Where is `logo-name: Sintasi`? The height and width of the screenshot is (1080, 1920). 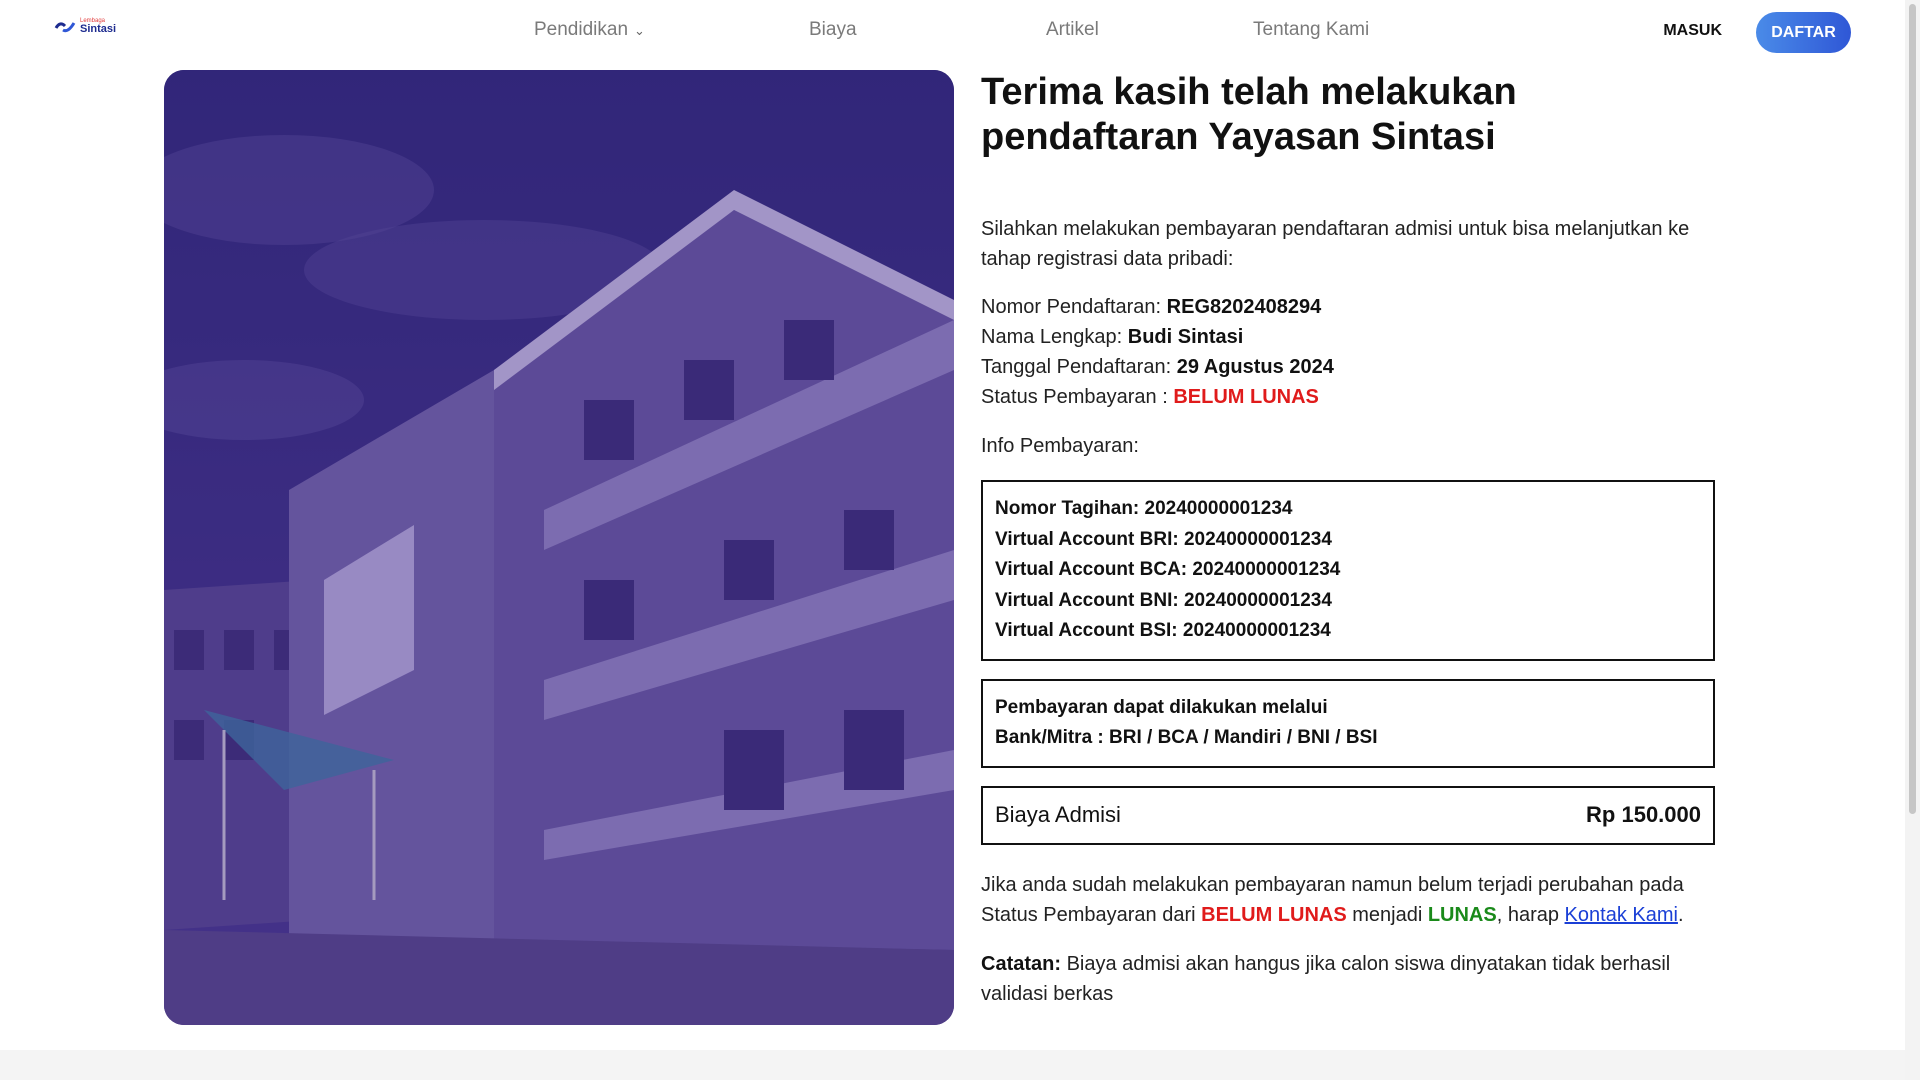 logo-name: Sintasi is located at coordinates (98, 29).